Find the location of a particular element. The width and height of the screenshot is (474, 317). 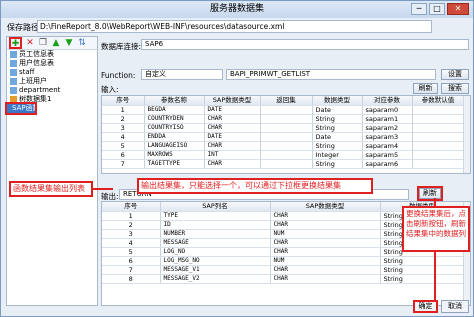

table-cell: TYPE is located at coordinates (215, 216).